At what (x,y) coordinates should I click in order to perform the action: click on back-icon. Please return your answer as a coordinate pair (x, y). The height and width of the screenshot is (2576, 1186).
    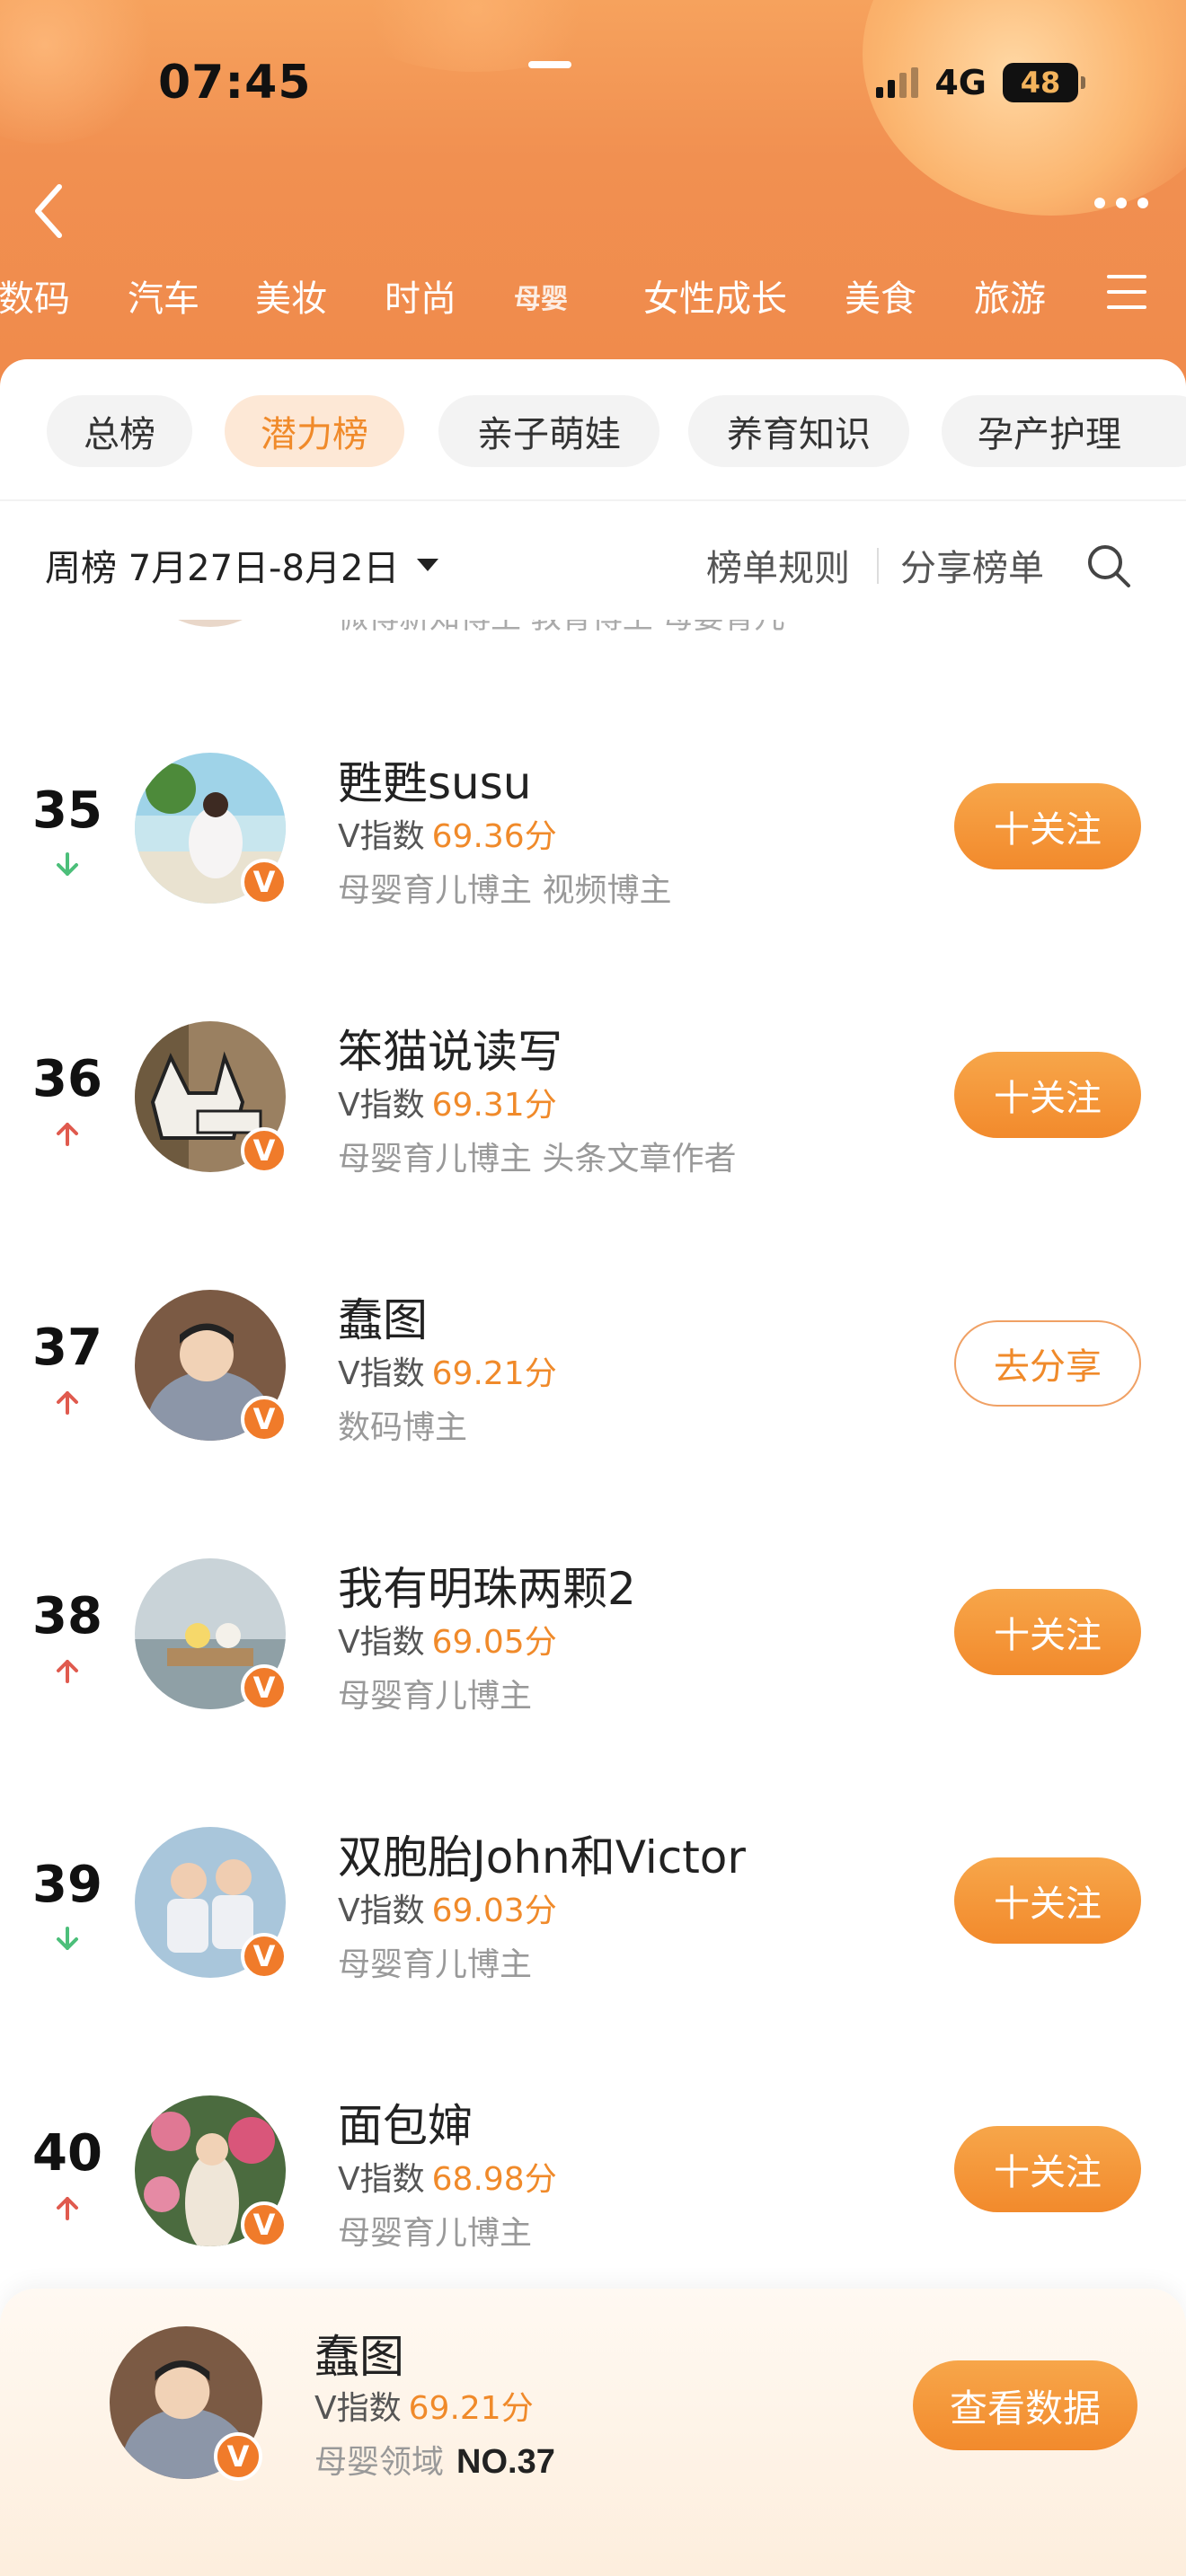
    Looking at the image, I should click on (49, 211).